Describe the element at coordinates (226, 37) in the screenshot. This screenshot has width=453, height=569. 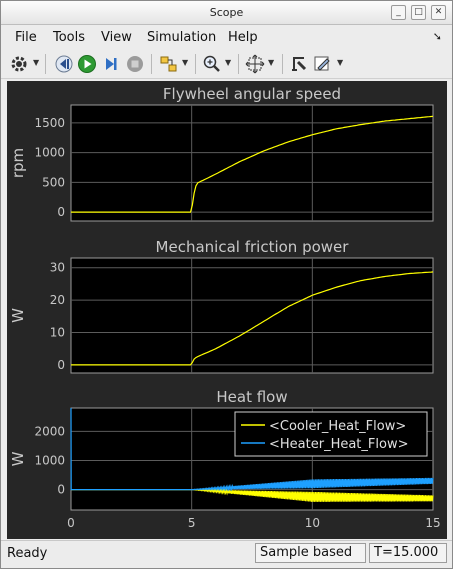
I see `menu-bar: File Tools View Simulation Help ➘` at that location.